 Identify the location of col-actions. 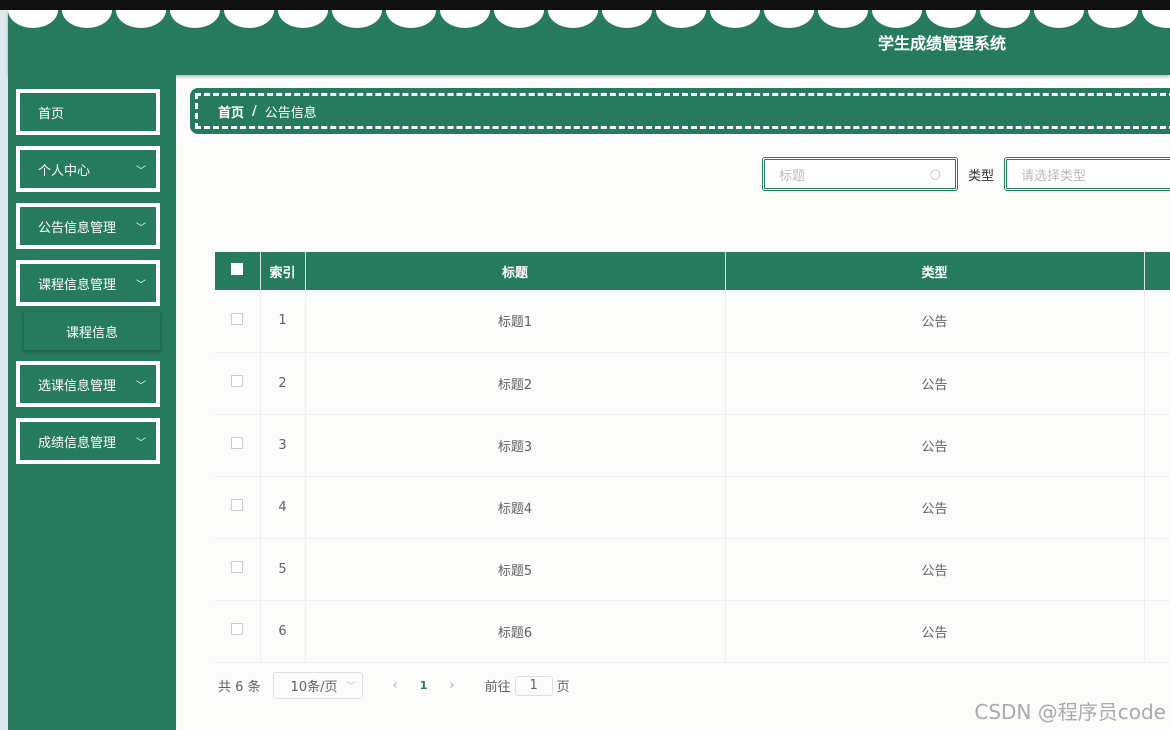
(1157, 271).